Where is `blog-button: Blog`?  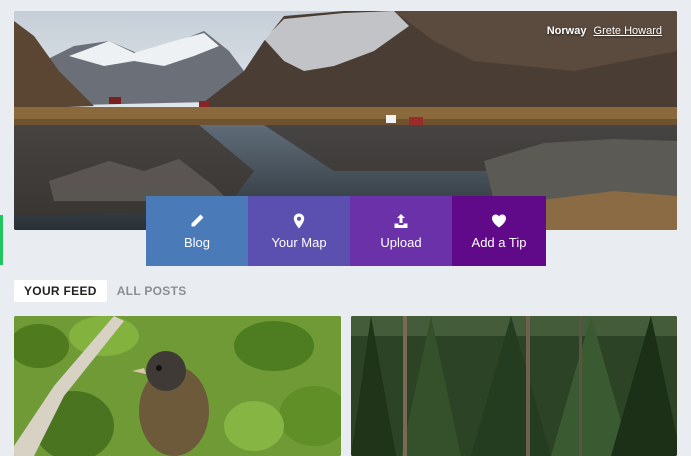 blog-button: Blog is located at coordinates (197, 231).